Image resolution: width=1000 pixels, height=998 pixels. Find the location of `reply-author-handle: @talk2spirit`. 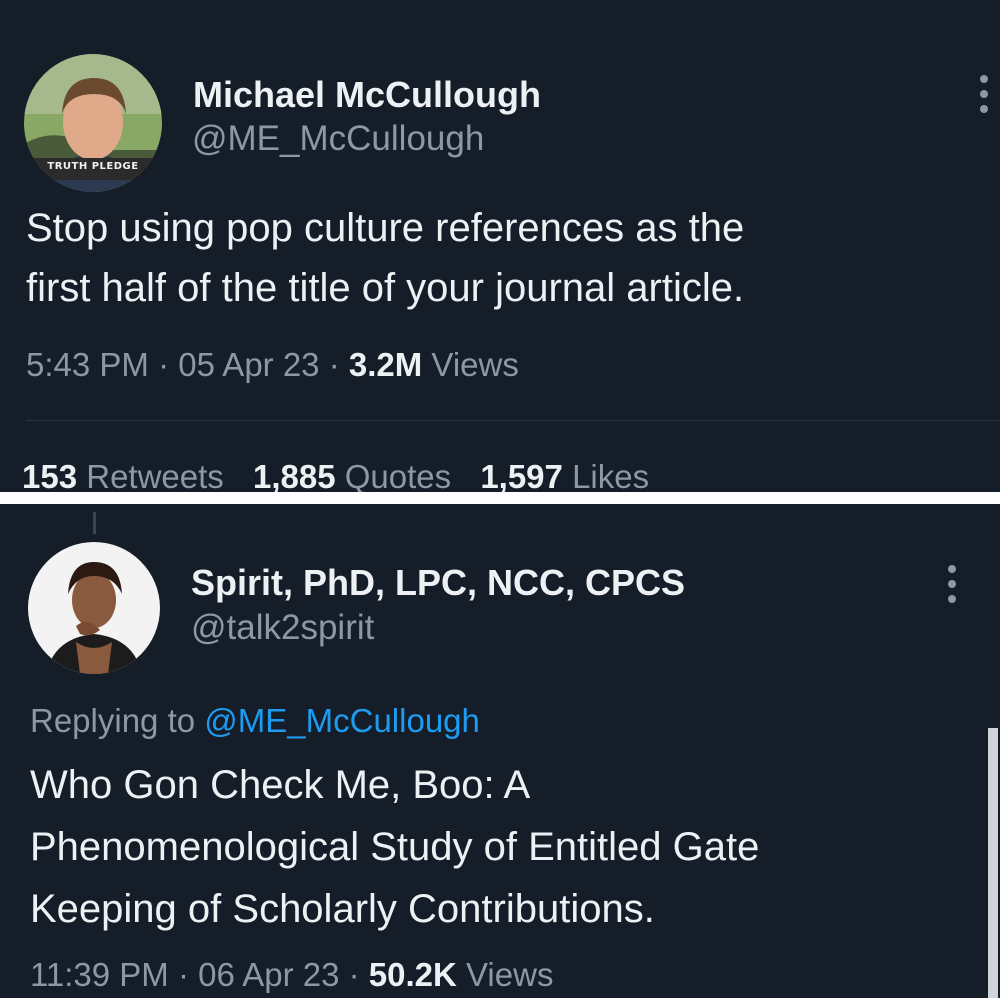

reply-author-handle: @talk2spirit is located at coordinates (282, 628).